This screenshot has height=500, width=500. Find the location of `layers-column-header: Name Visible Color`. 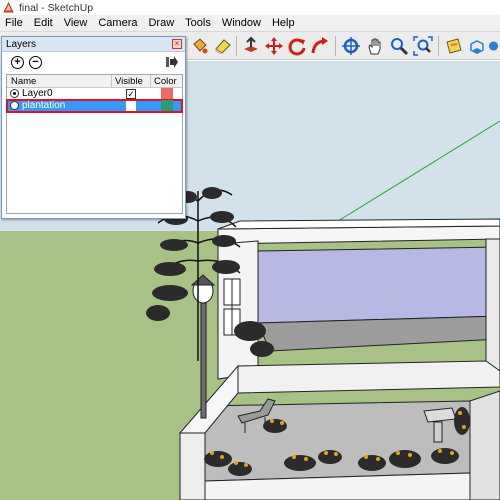

layers-column-header: Name Visible Color is located at coordinates (94, 81).